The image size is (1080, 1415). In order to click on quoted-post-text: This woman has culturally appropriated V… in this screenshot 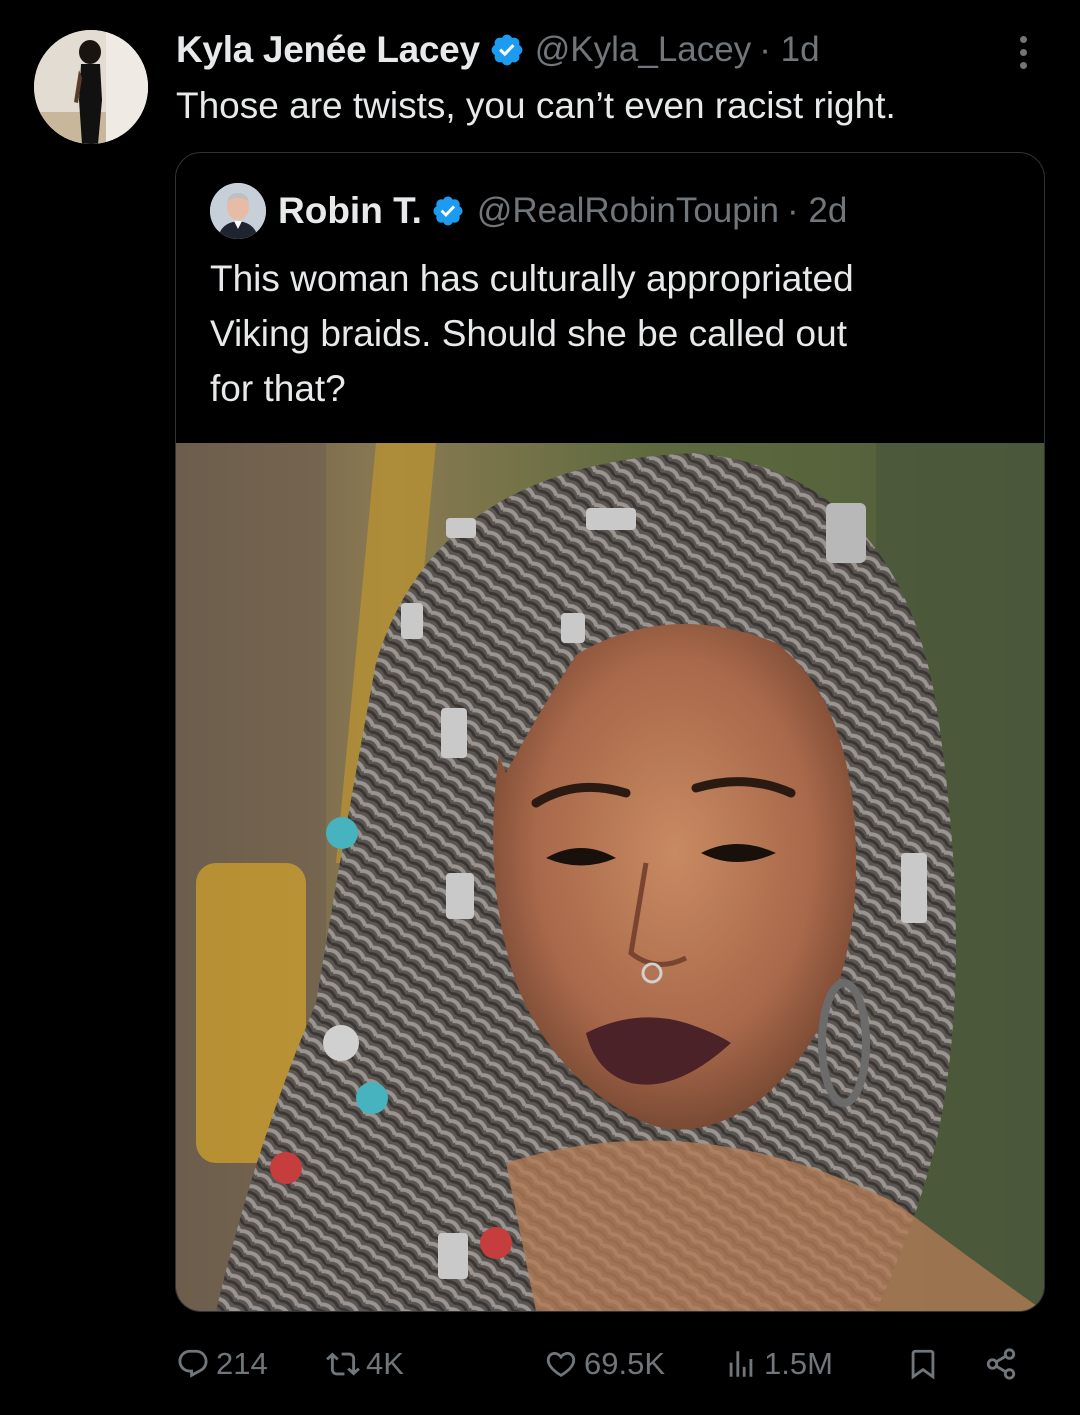, I will do `click(610, 333)`.